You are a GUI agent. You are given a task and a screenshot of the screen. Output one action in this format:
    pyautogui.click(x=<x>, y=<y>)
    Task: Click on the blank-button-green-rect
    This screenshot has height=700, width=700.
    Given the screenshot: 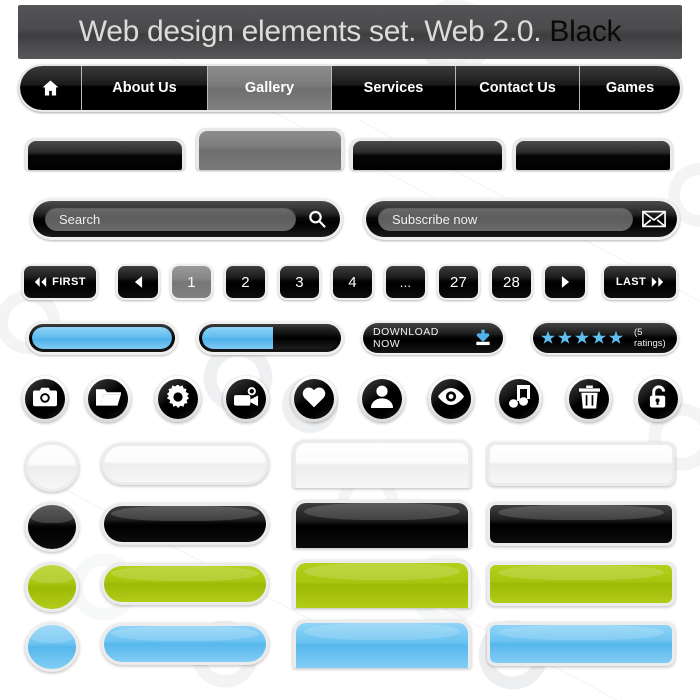 What is the action you would take?
    pyautogui.click(x=581, y=584)
    